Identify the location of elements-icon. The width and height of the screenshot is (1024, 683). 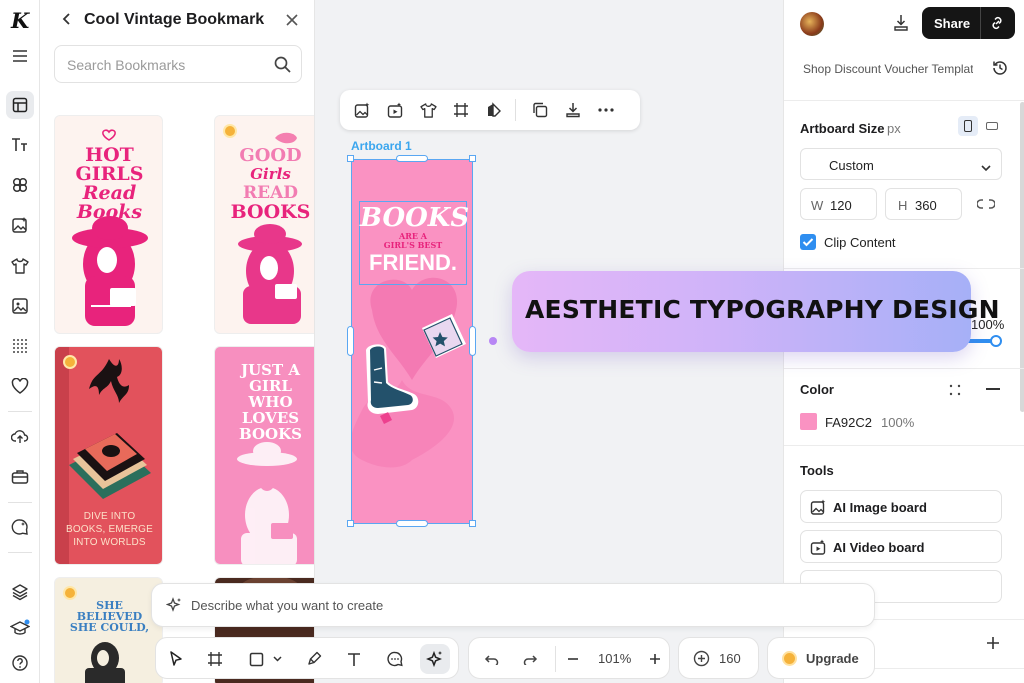
(20, 185).